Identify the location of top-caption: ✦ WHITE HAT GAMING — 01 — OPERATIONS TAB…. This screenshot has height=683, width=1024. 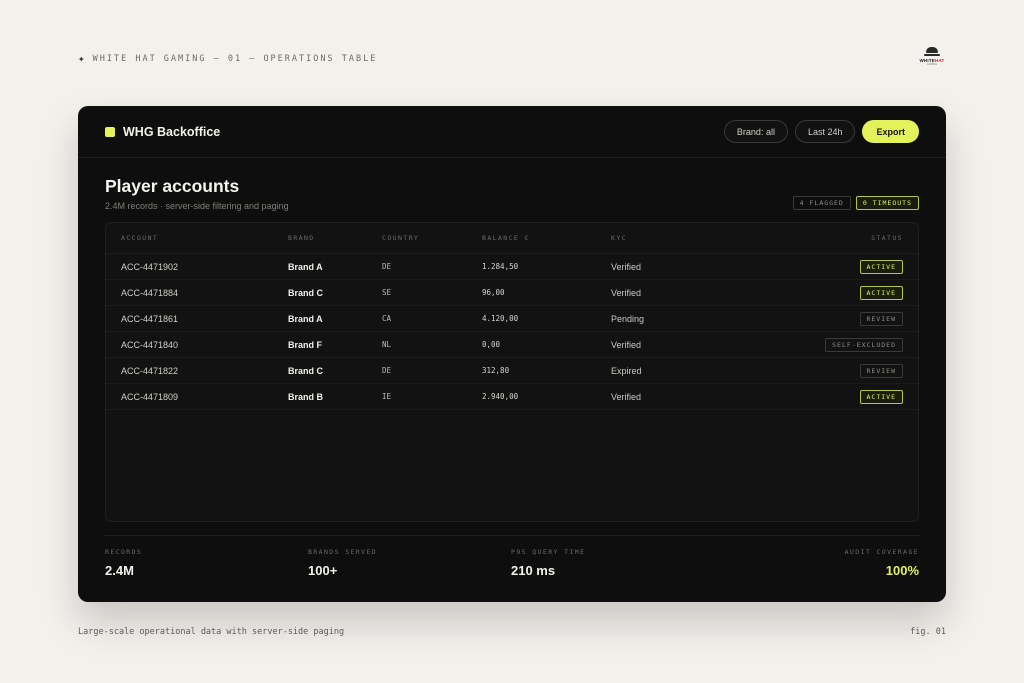
(227, 58).